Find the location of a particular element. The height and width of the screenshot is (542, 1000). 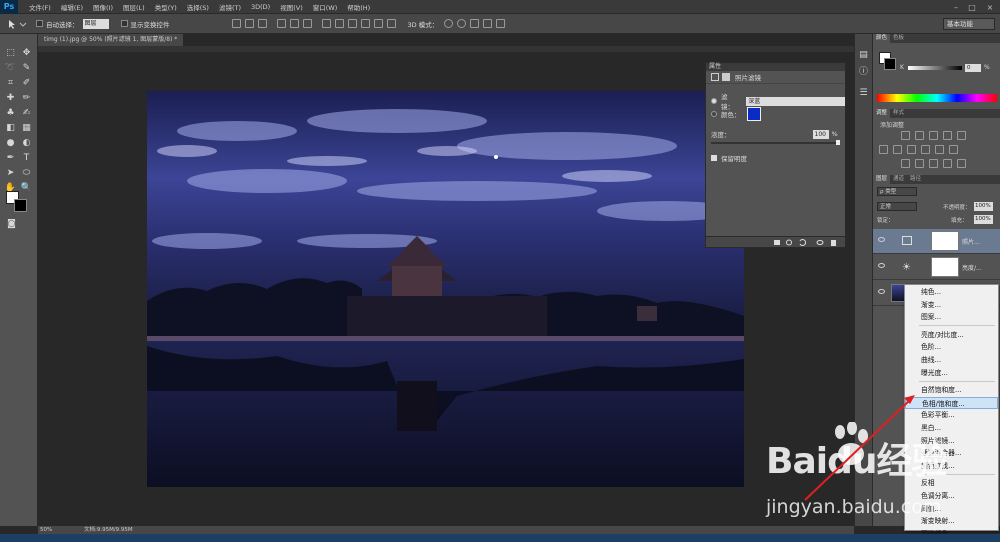

menu-filter: 滤镜(T) is located at coordinates (230, 7).